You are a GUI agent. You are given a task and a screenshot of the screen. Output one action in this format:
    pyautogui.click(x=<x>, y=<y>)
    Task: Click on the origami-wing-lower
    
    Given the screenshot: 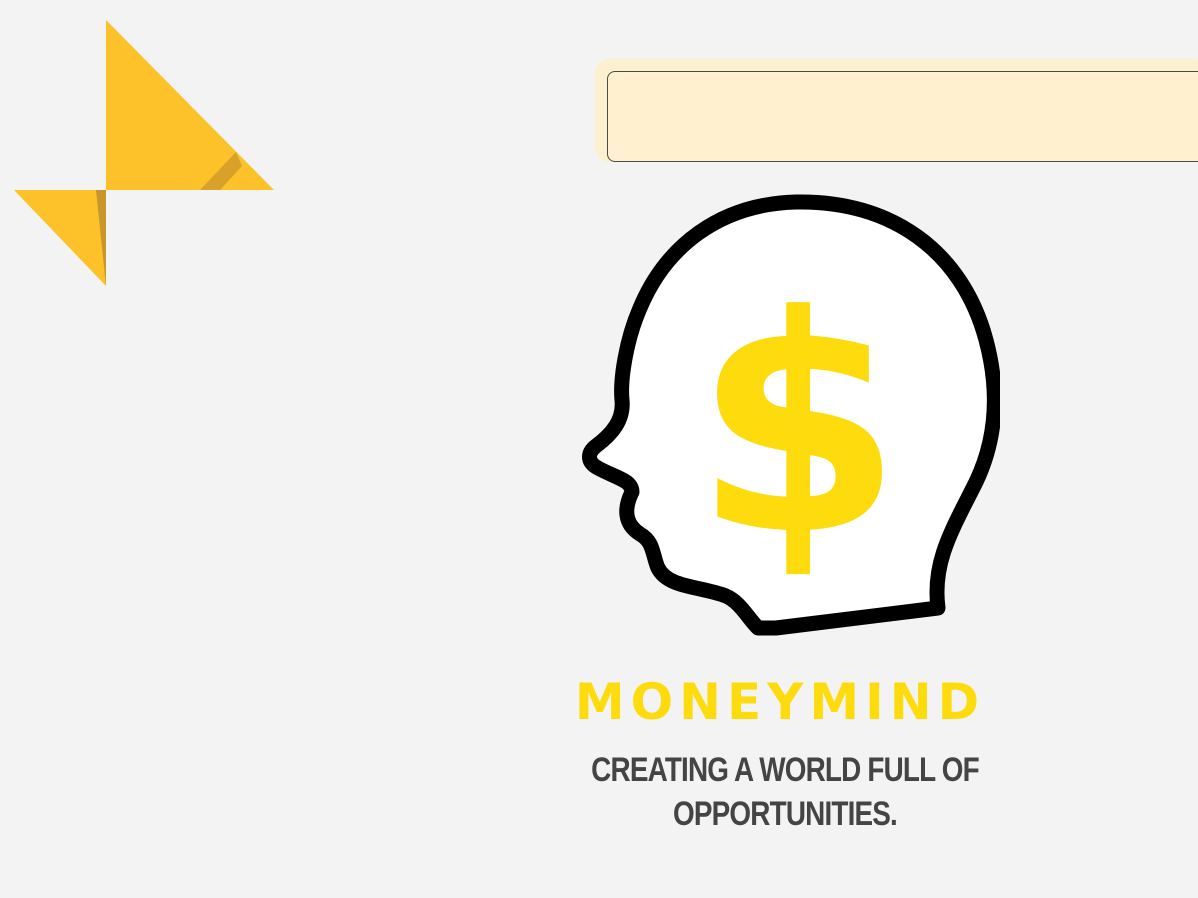 What is the action you would take?
    pyautogui.click(x=60, y=238)
    